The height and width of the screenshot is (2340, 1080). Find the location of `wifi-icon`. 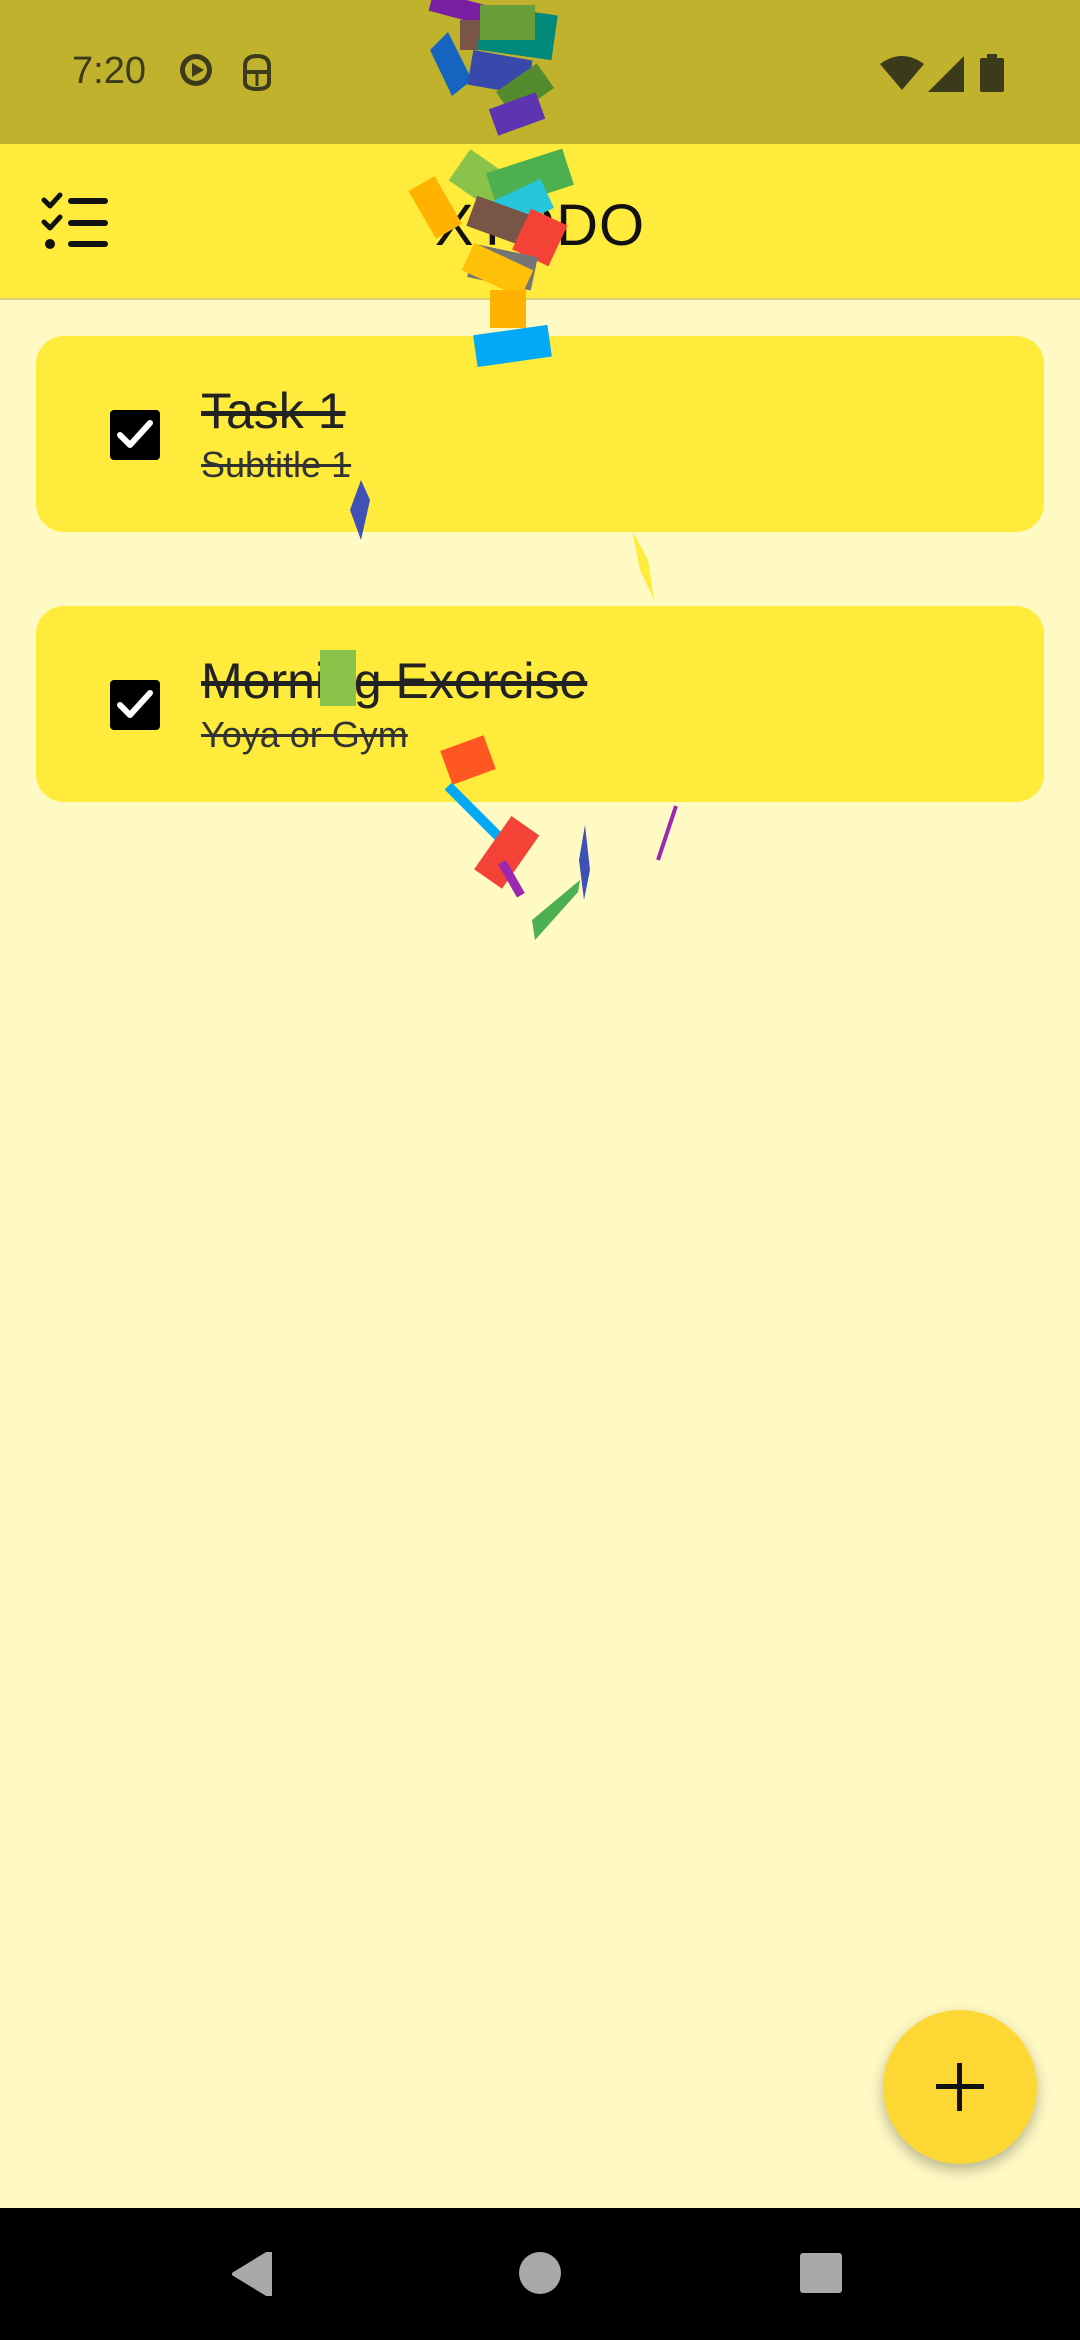

wifi-icon is located at coordinates (902, 75).